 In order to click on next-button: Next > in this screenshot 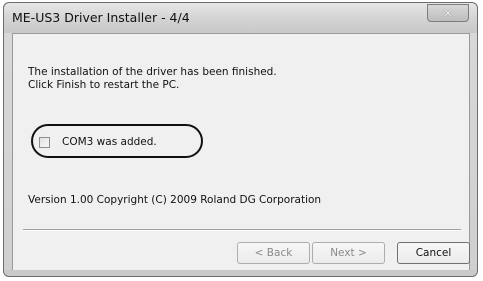, I will do `click(348, 253)`.